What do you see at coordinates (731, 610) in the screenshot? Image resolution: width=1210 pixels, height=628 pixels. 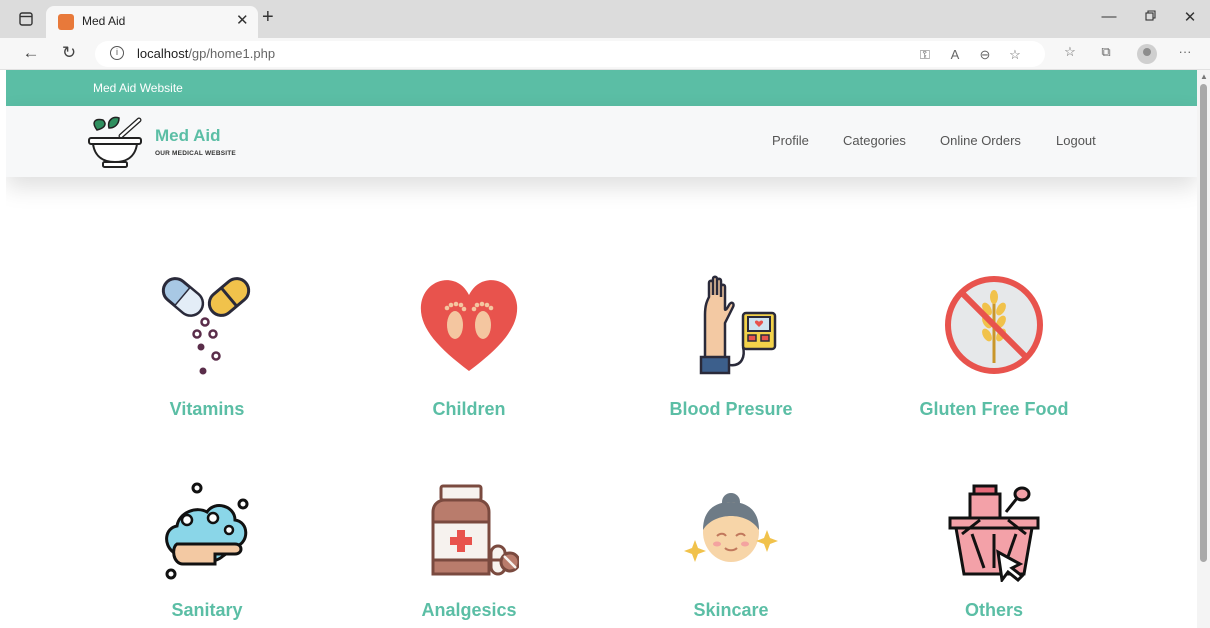 I see `category-label: Skincare` at bounding box center [731, 610].